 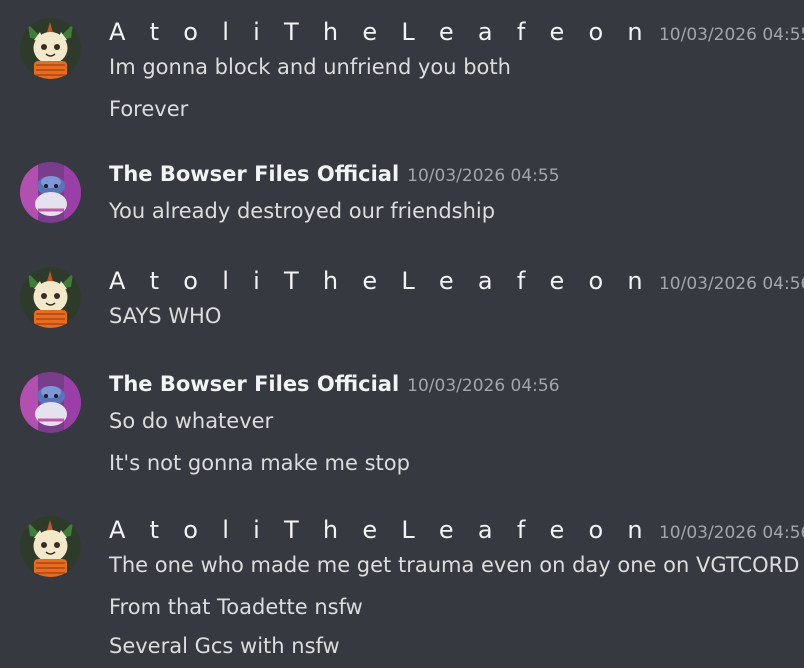 What do you see at coordinates (149, 109) in the screenshot?
I see `message-text: Forever` at bounding box center [149, 109].